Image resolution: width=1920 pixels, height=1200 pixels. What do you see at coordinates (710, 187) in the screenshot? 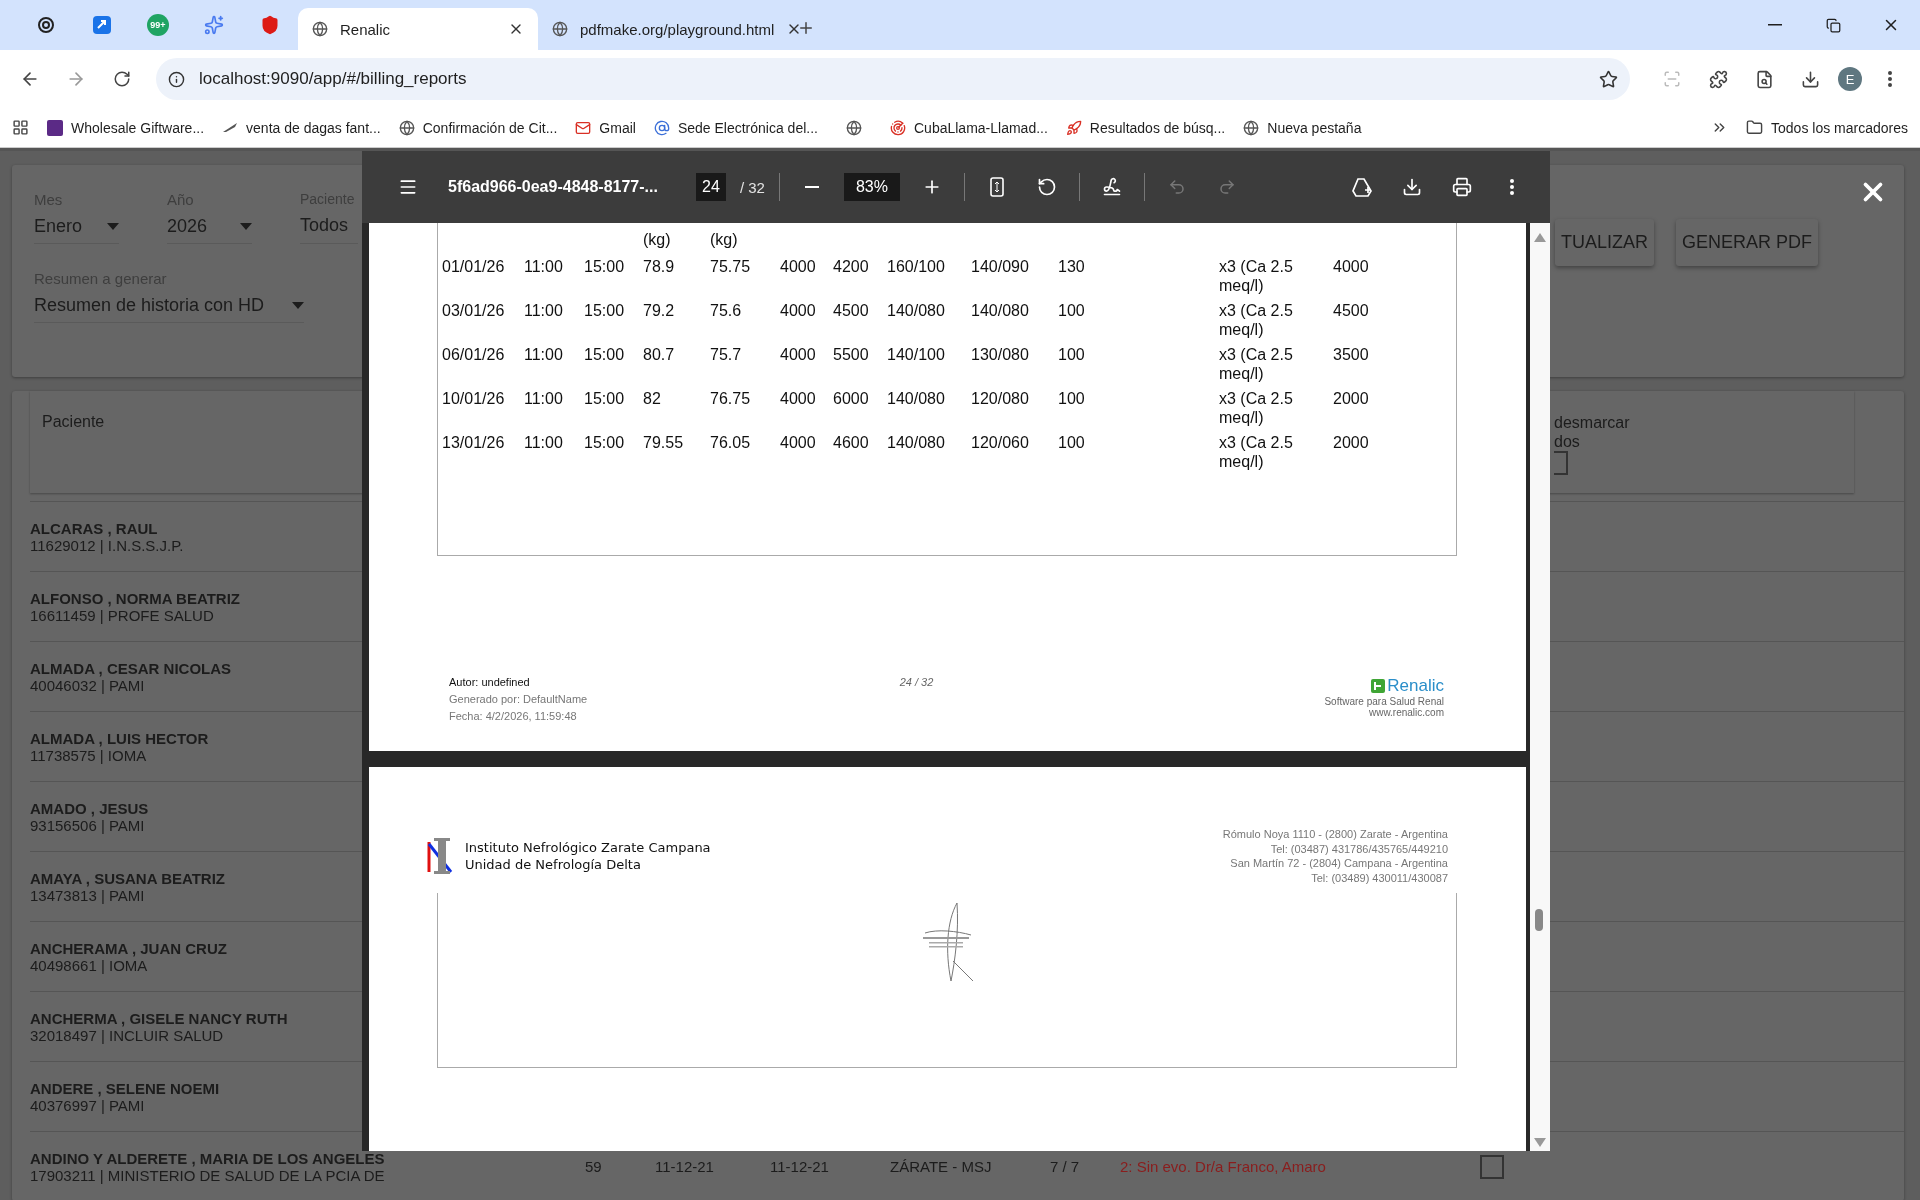
I see `page-number-field: 24` at bounding box center [710, 187].